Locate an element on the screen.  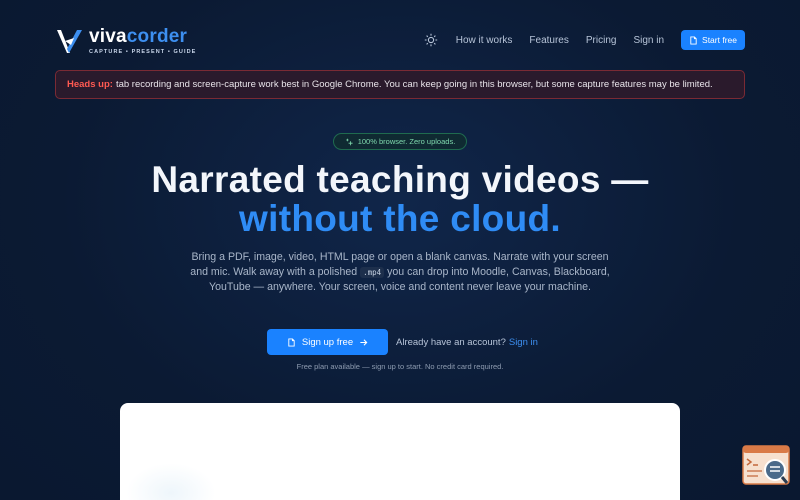
terminal-search-icon is located at coordinates (766, 465).